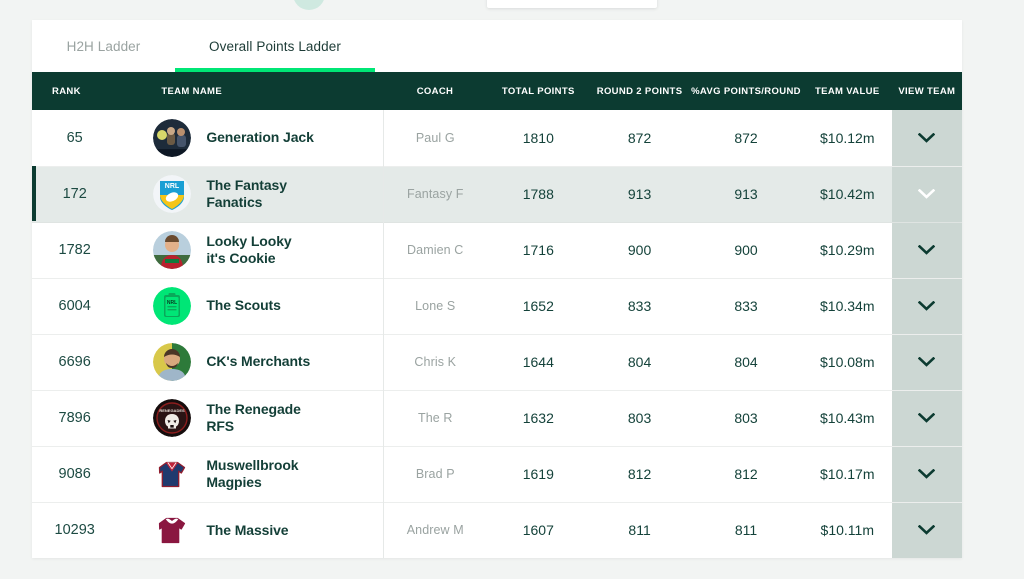 The height and width of the screenshot is (579, 1024). Describe the element at coordinates (746, 138) in the screenshot. I see `cell-avg-points: 872` at that location.